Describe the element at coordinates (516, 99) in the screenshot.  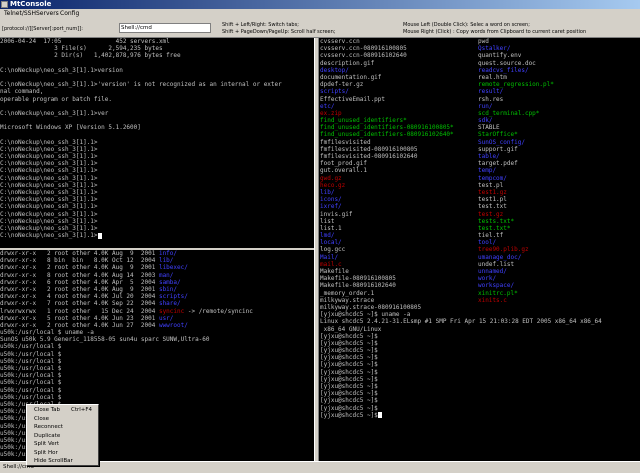
I see `terminal-line: rsh.res` at that location.